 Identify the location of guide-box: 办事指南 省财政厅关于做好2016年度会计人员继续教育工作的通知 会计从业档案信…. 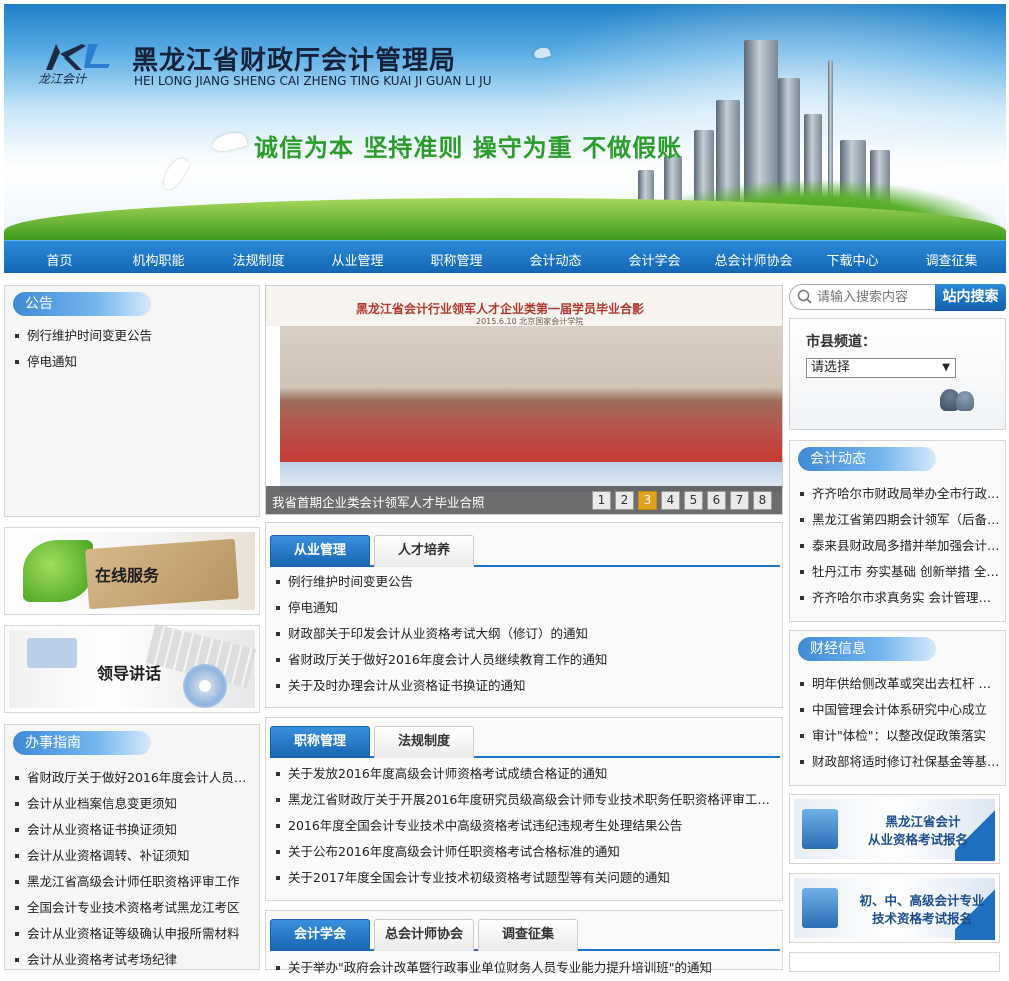
(132, 847).